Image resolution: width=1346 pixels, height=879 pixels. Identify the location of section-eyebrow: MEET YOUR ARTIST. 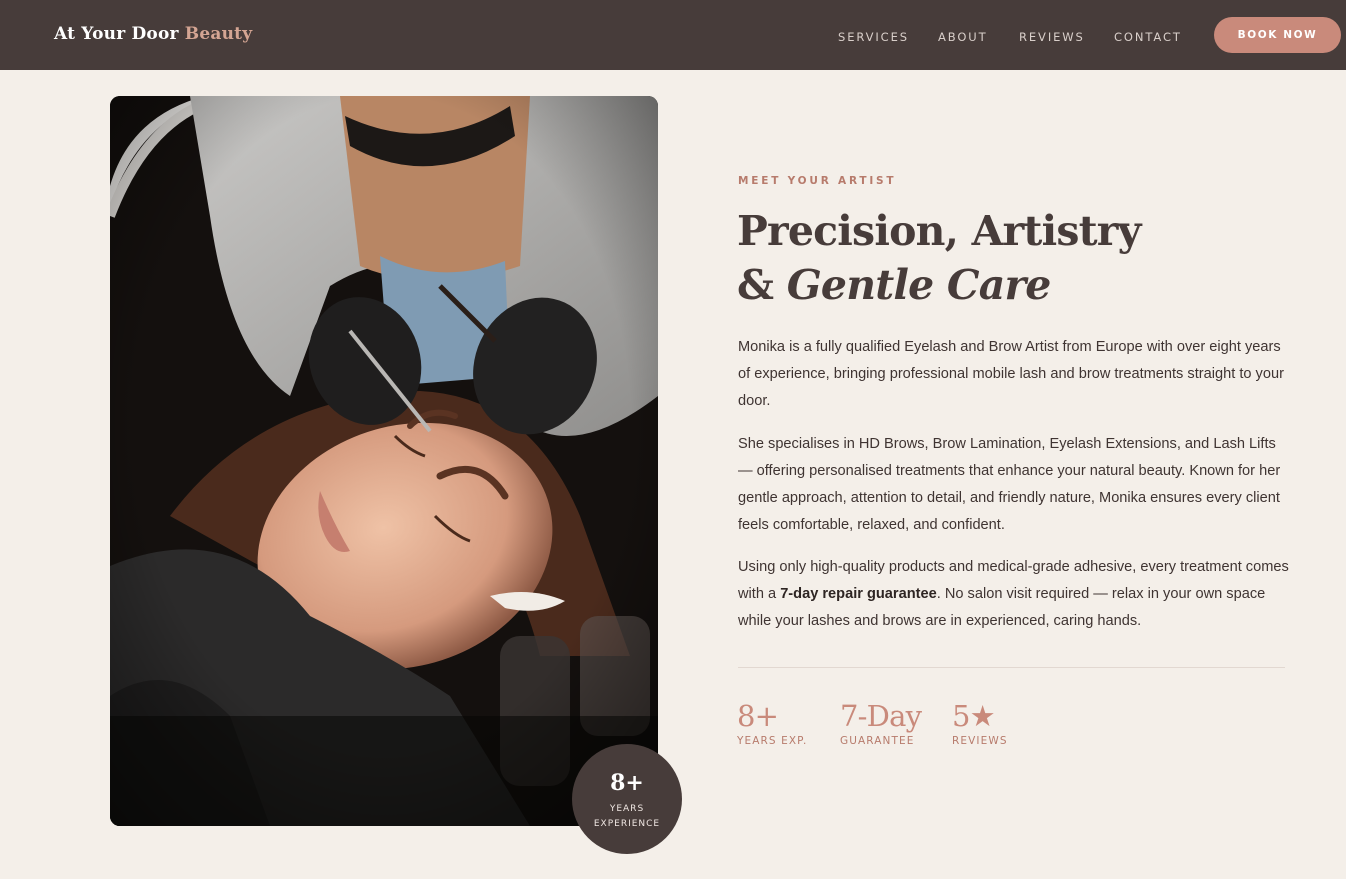
(817, 181).